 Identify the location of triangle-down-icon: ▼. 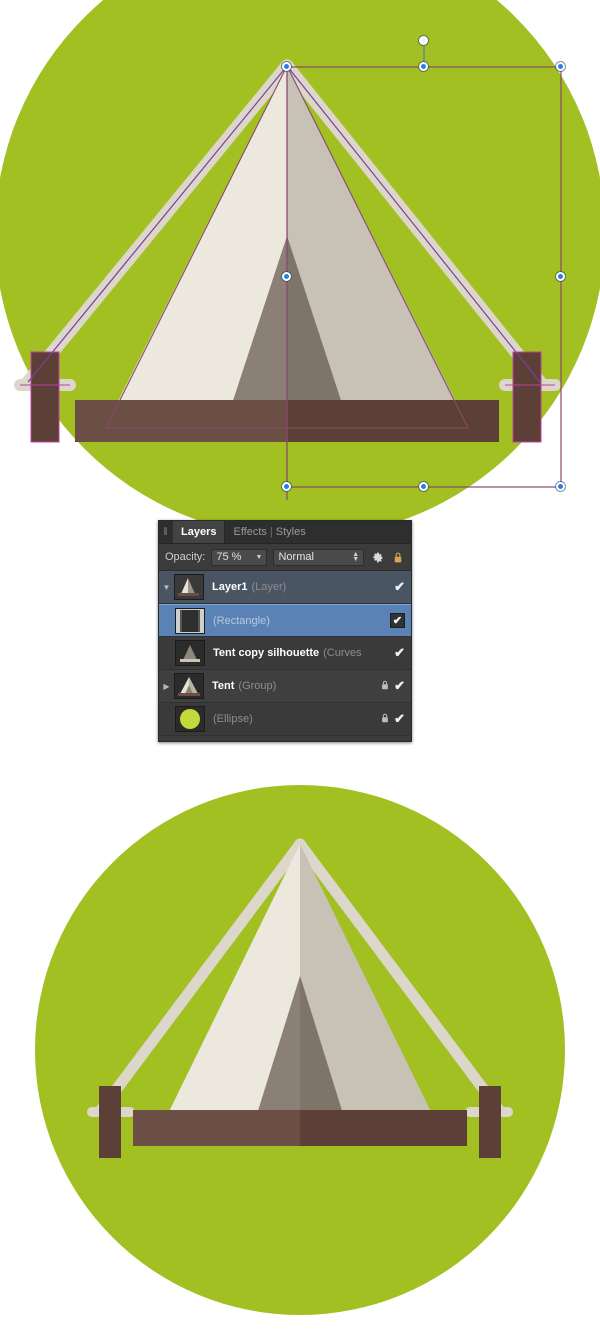
(166, 587).